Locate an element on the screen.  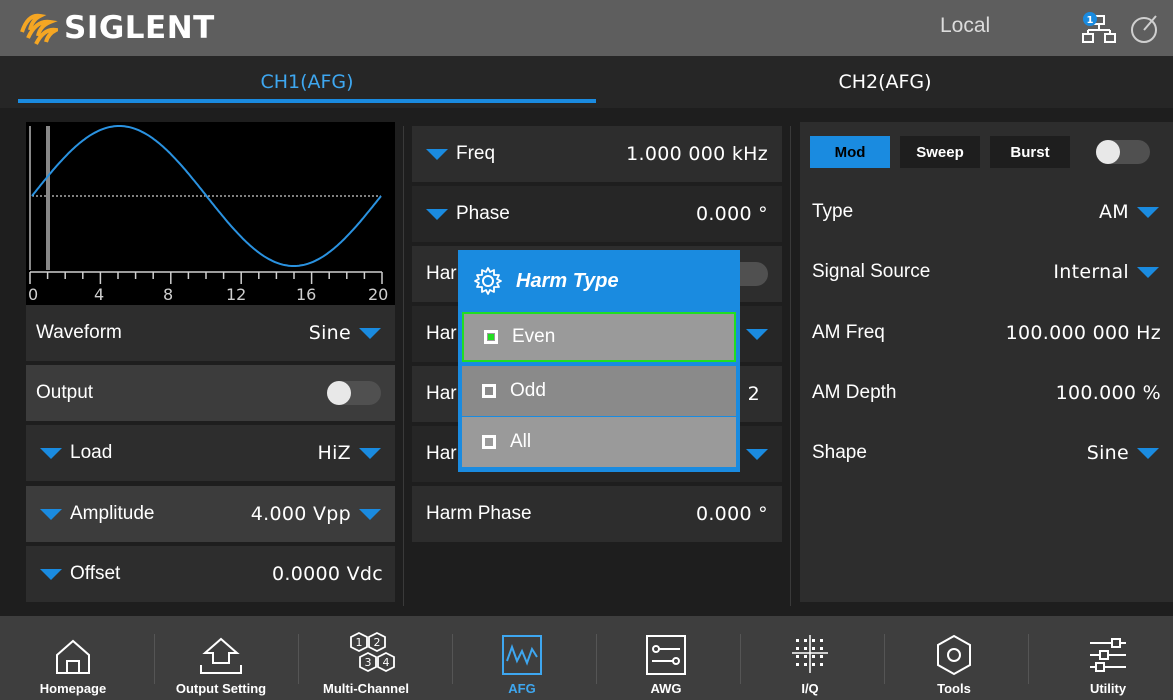
offset-row: Offset 0.0000 Vdc is located at coordinates (210, 574).